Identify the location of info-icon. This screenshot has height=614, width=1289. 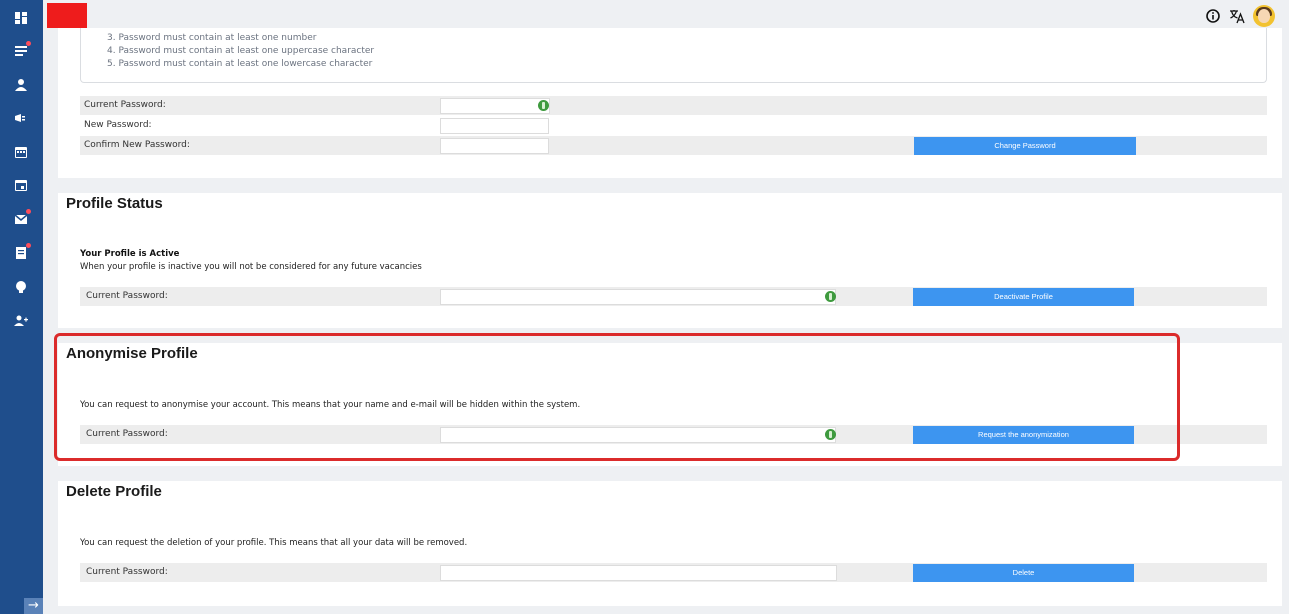
(1213, 16).